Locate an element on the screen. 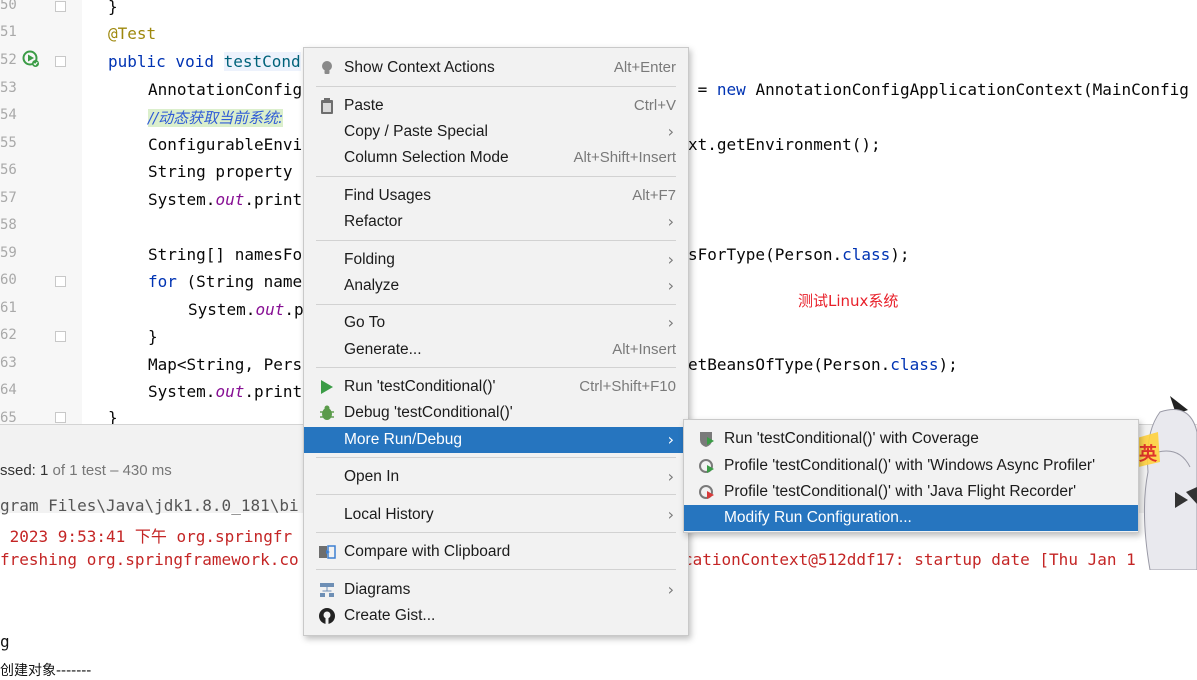 The width and height of the screenshot is (1197, 680). menu-item-paste: Paste Ctrl+V is located at coordinates (496, 106).